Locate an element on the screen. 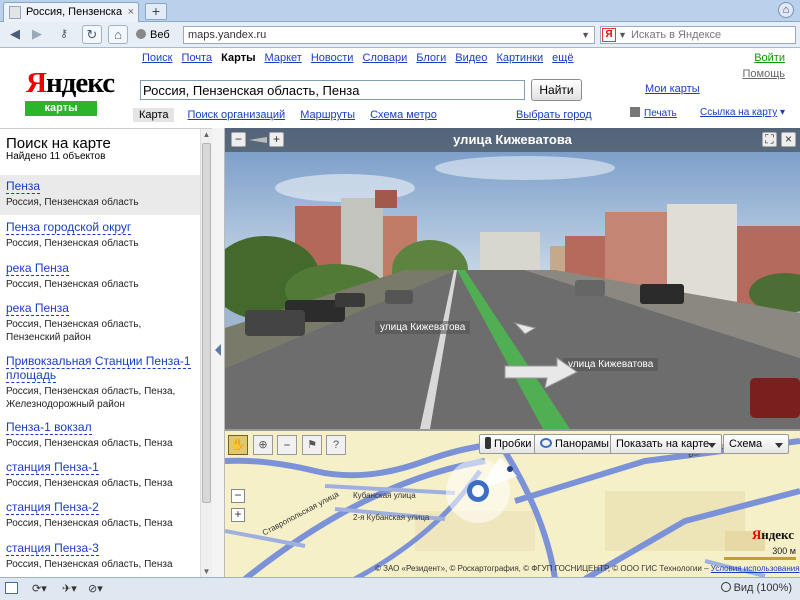  map-type-dropdown: Схема is located at coordinates (756, 444).